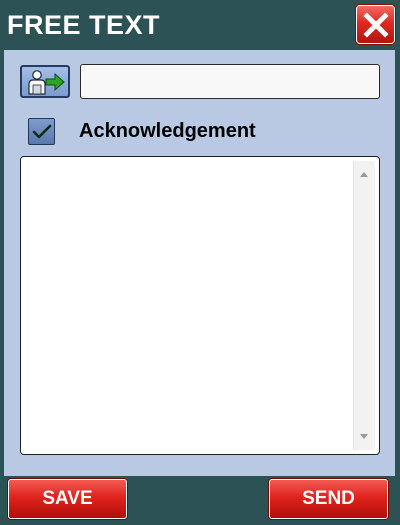 Image resolution: width=400 pixels, height=525 pixels. Describe the element at coordinates (167, 131) in the screenshot. I see `acknowledgement-label: Acknowledgement` at that location.